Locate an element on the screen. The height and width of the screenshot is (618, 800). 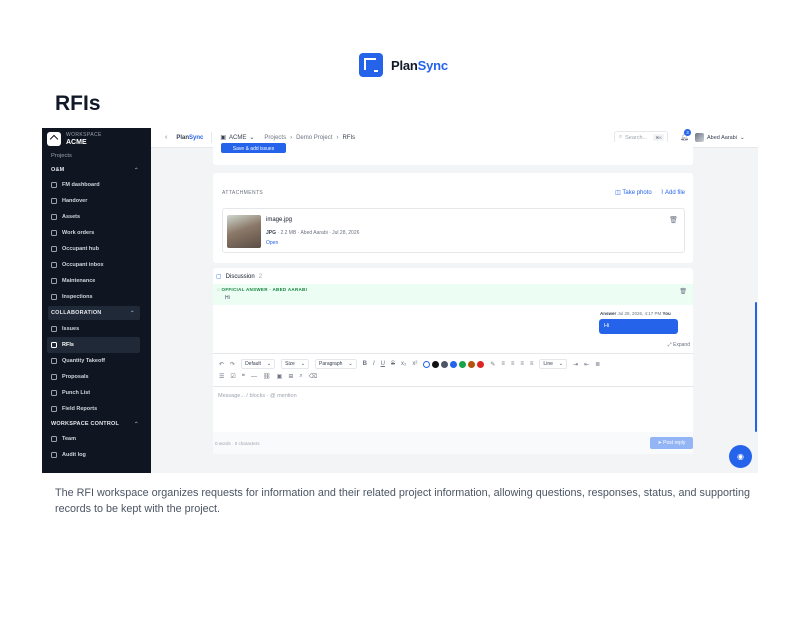
breadcrumb-demo-project: Demo Project is located at coordinates (314, 138).